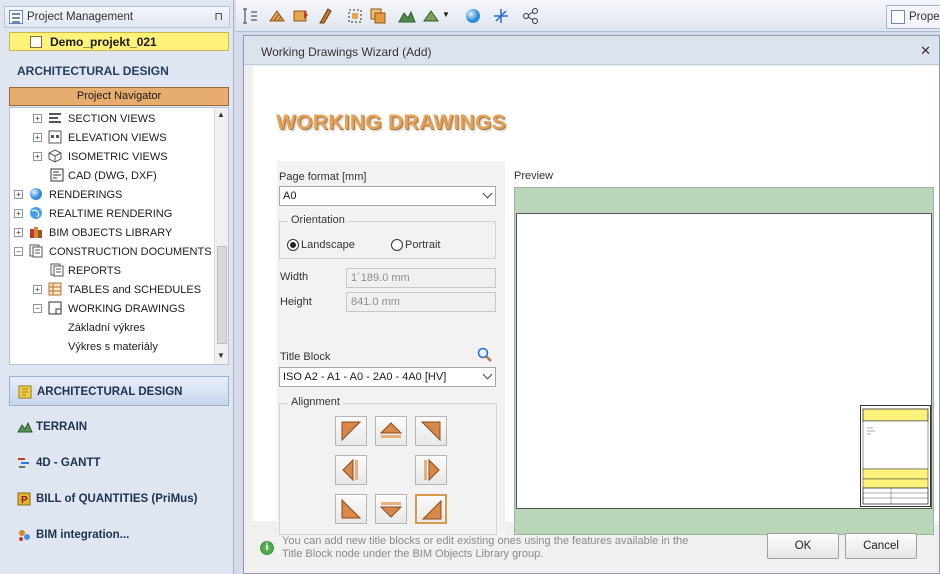  I want to click on wall-tool-icon, so click(325, 16).